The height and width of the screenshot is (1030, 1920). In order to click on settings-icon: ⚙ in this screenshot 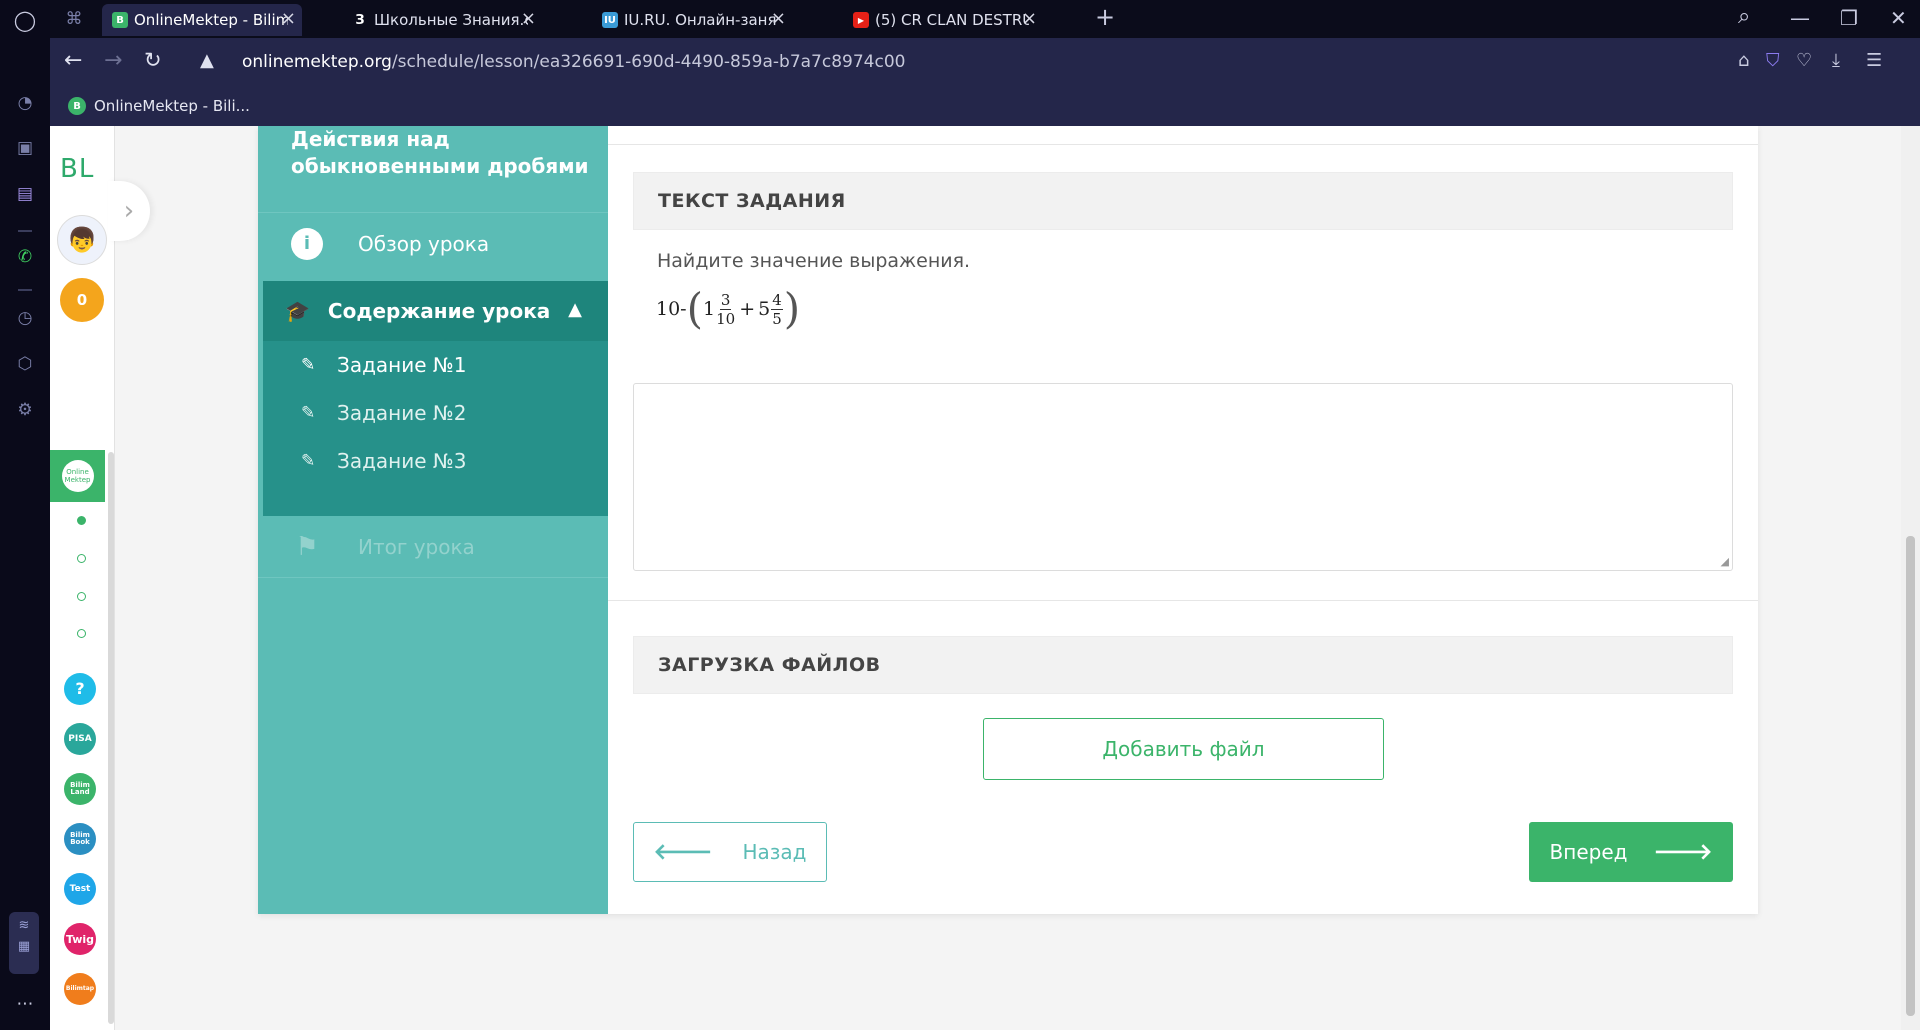, I will do `click(25, 410)`.